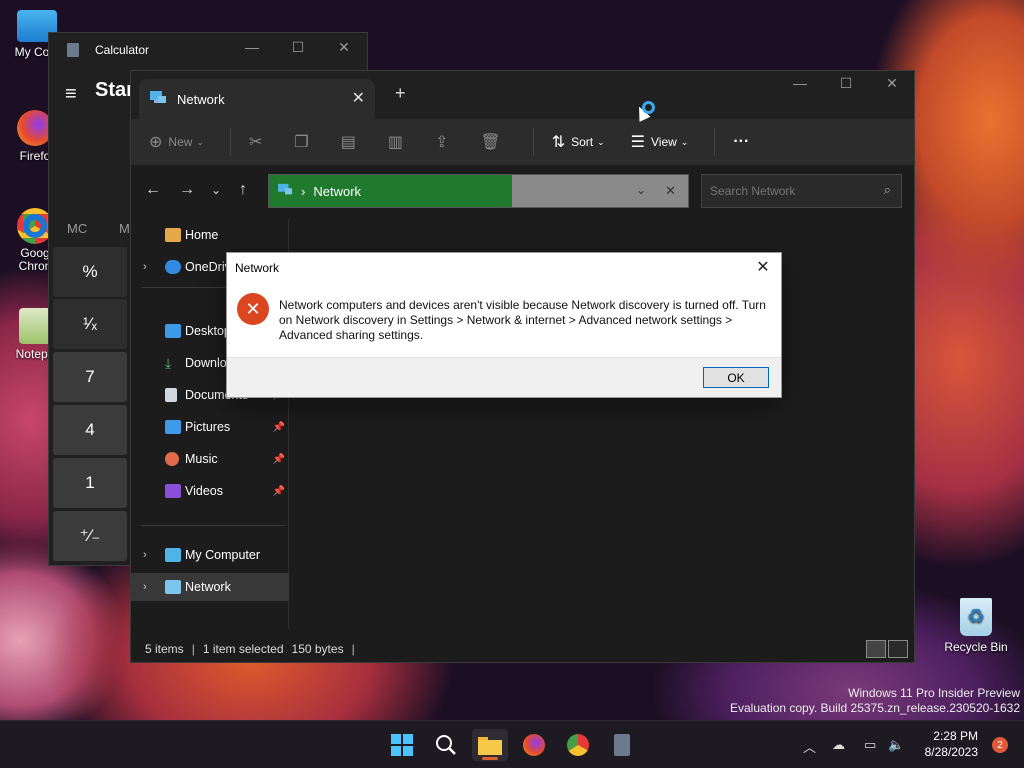 This screenshot has width=1024, height=768. What do you see at coordinates (490, 745) in the screenshot?
I see `taskbar-file-explorer` at bounding box center [490, 745].